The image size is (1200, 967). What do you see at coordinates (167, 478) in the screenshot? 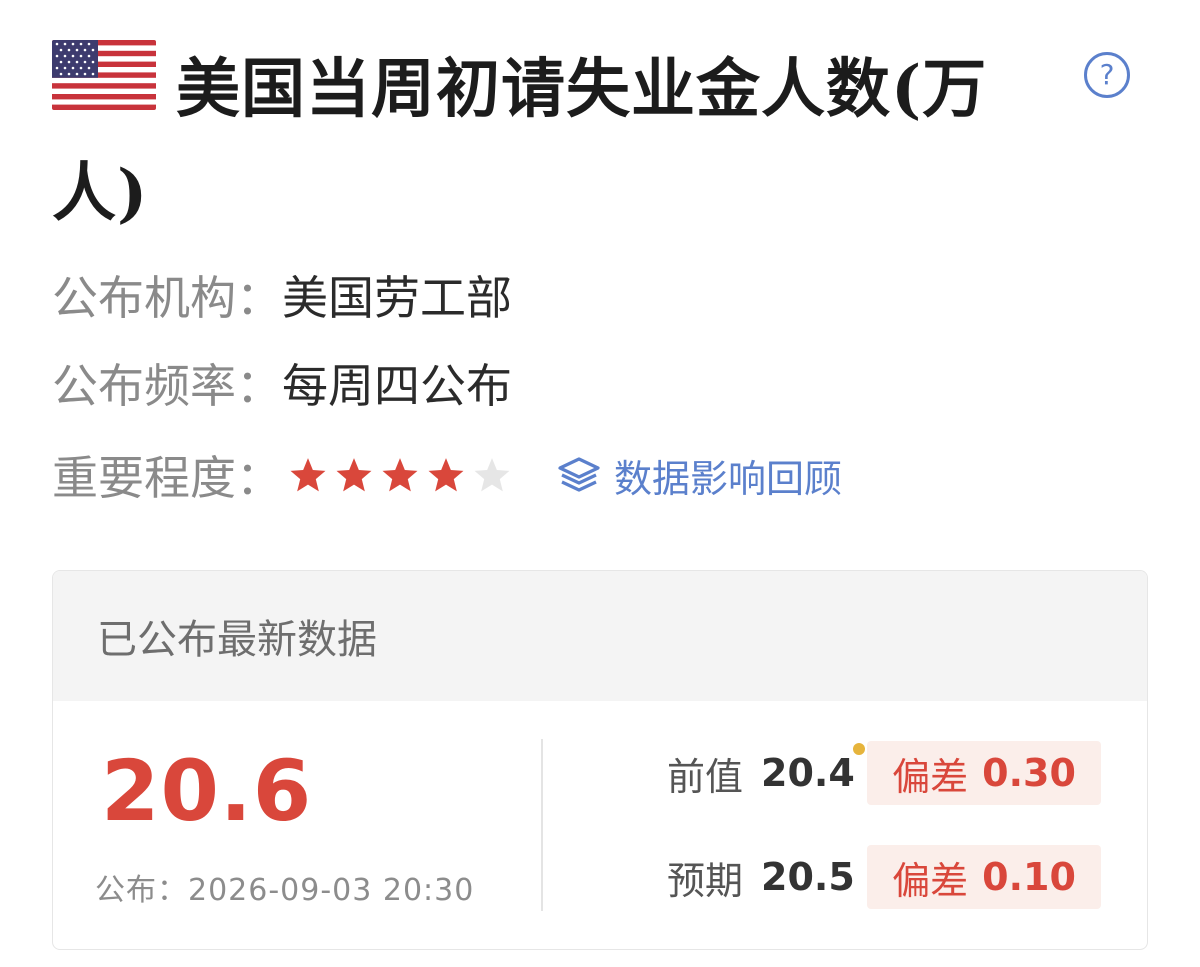
I see `importance-label: 重要程度：` at bounding box center [167, 478].